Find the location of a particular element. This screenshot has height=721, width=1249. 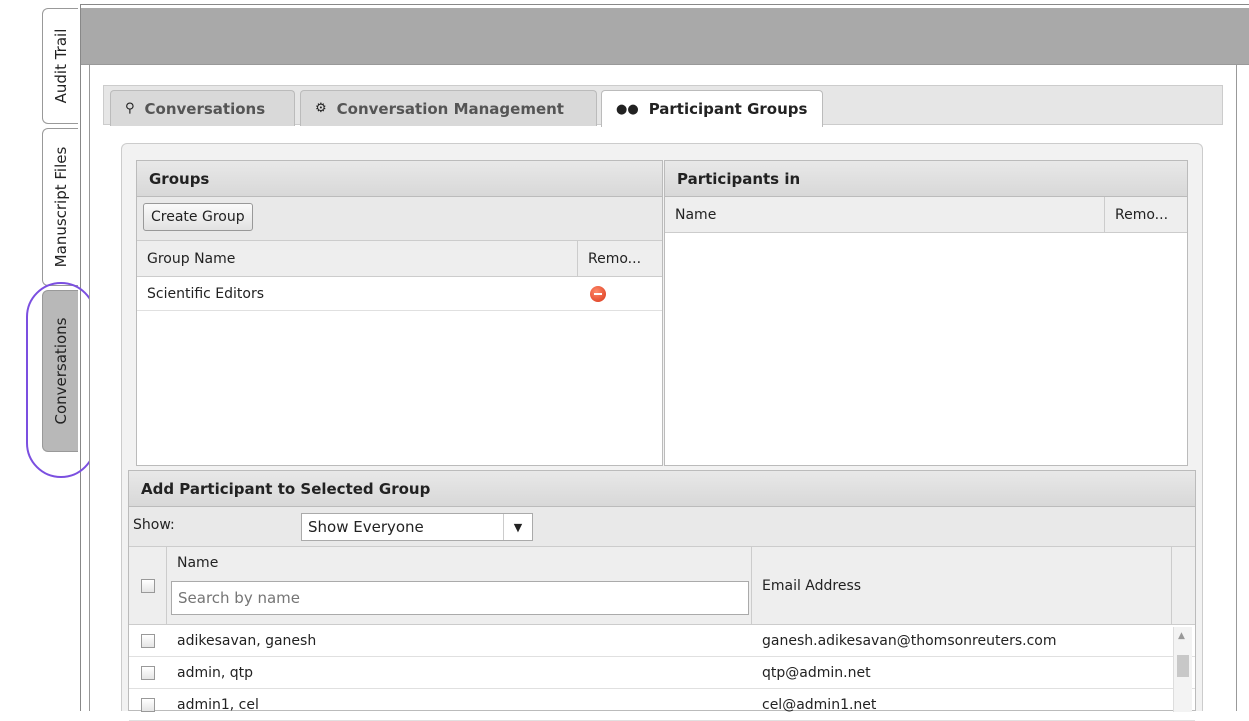

scrollbar-thumb is located at coordinates (1183, 666).